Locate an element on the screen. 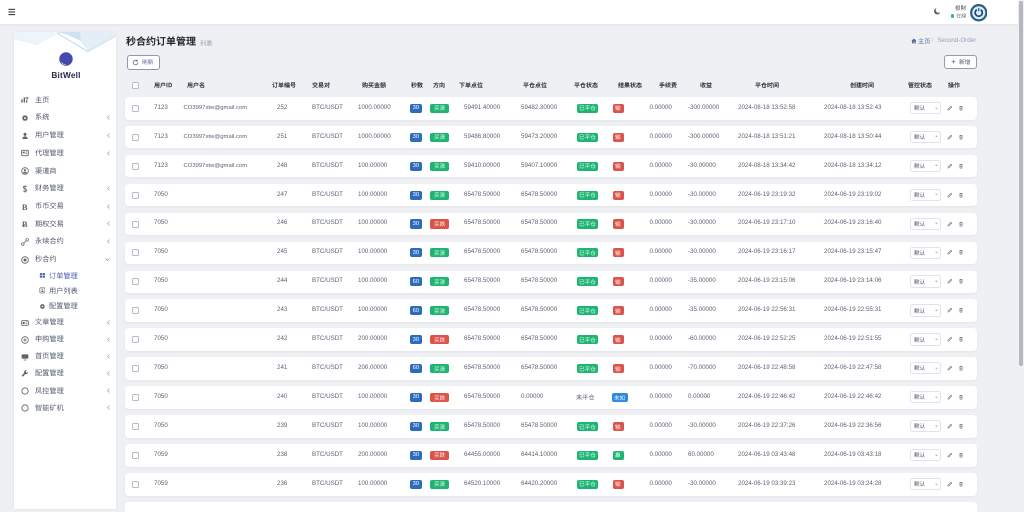  svg-text: B is located at coordinates (25, 207).